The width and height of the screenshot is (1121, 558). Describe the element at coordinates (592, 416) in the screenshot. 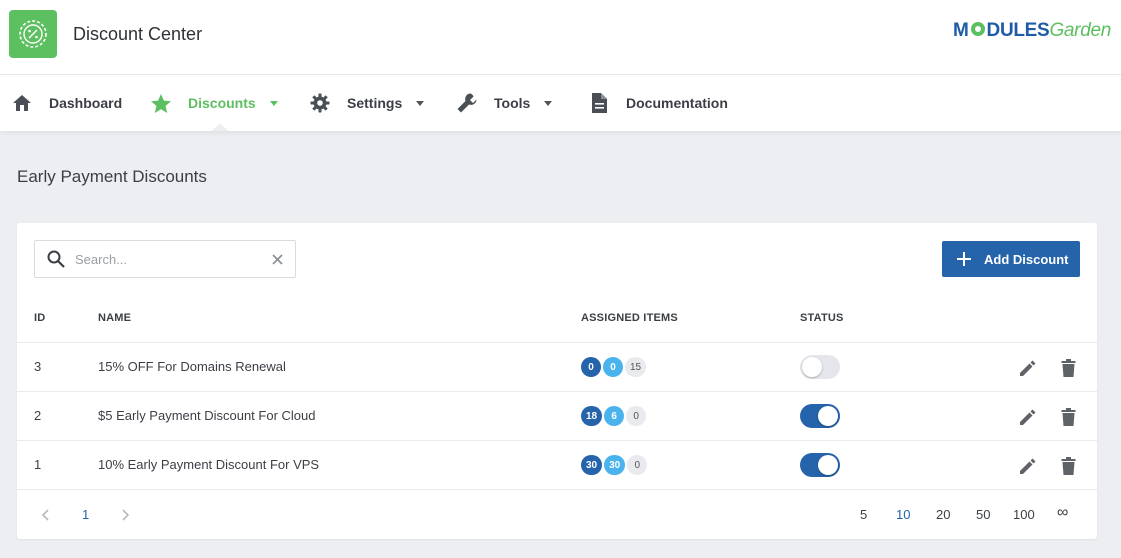

I see `assigned-count-badge: 18` at that location.